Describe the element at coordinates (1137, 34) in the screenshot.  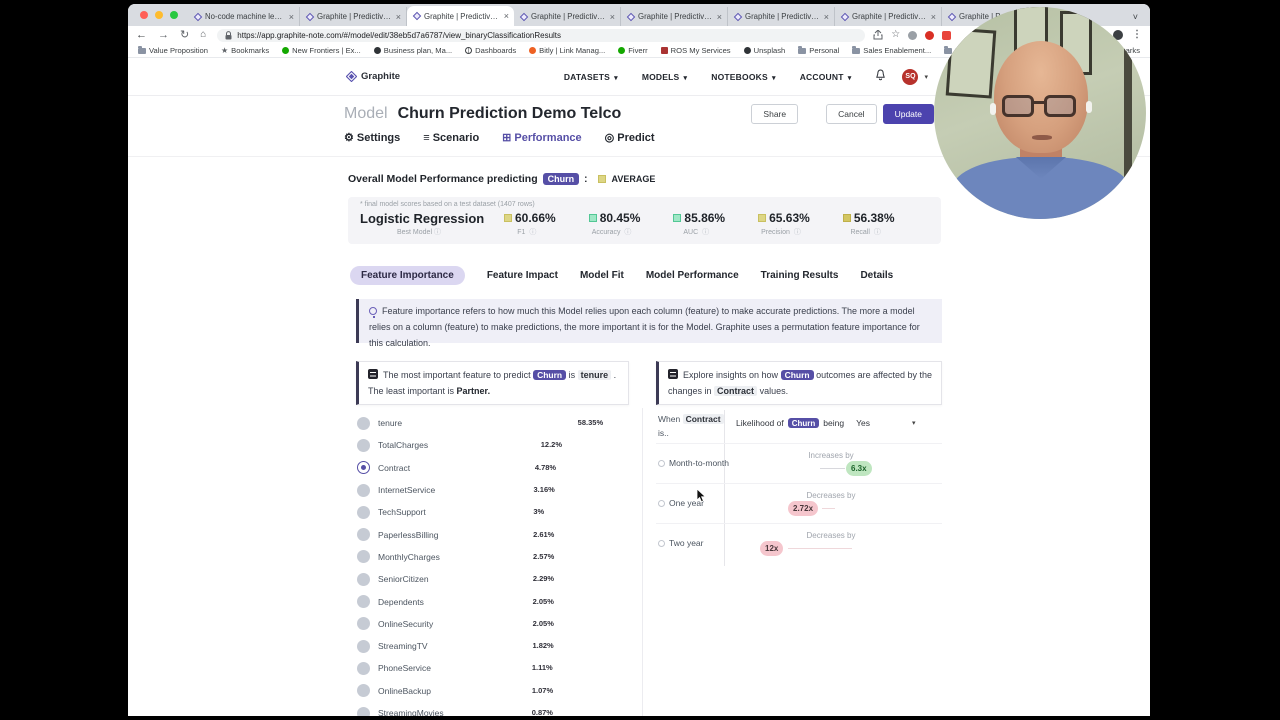
I see `browser-menu-icon: ⋮` at that location.